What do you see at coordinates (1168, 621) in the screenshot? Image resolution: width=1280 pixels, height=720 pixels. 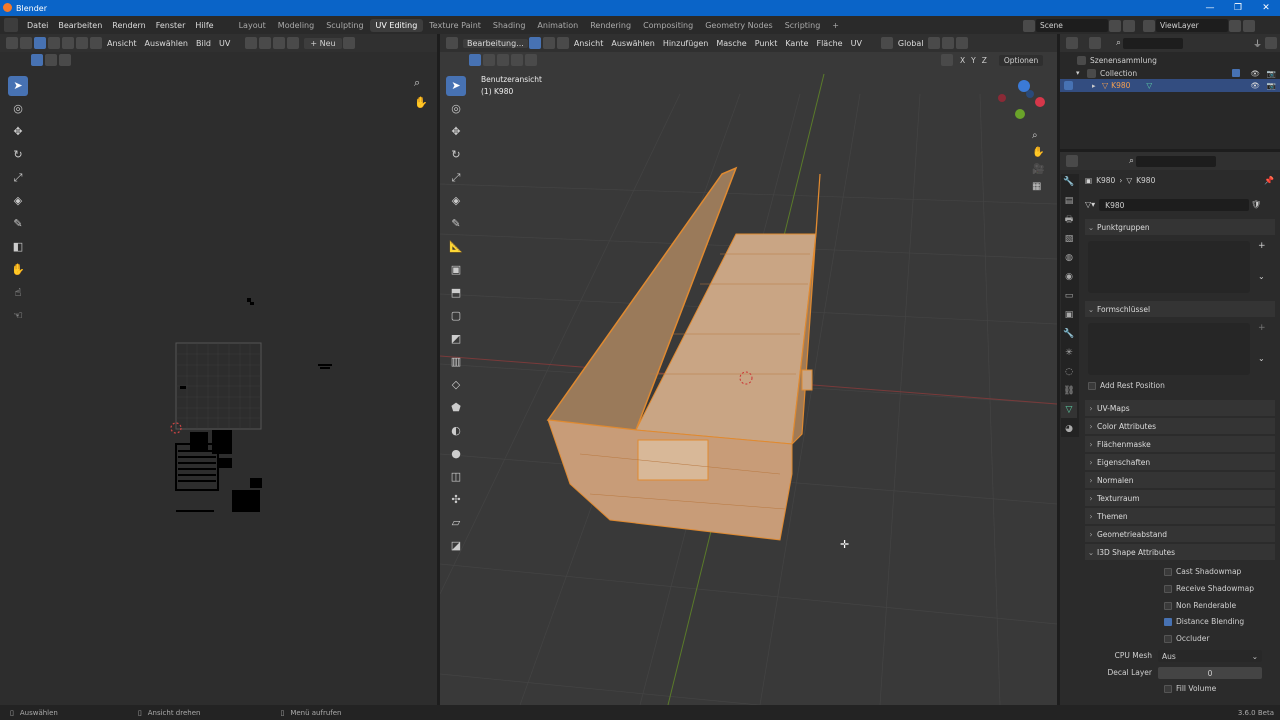 I see `distance-blending-checkbox` at bounding box center [1168, 621].